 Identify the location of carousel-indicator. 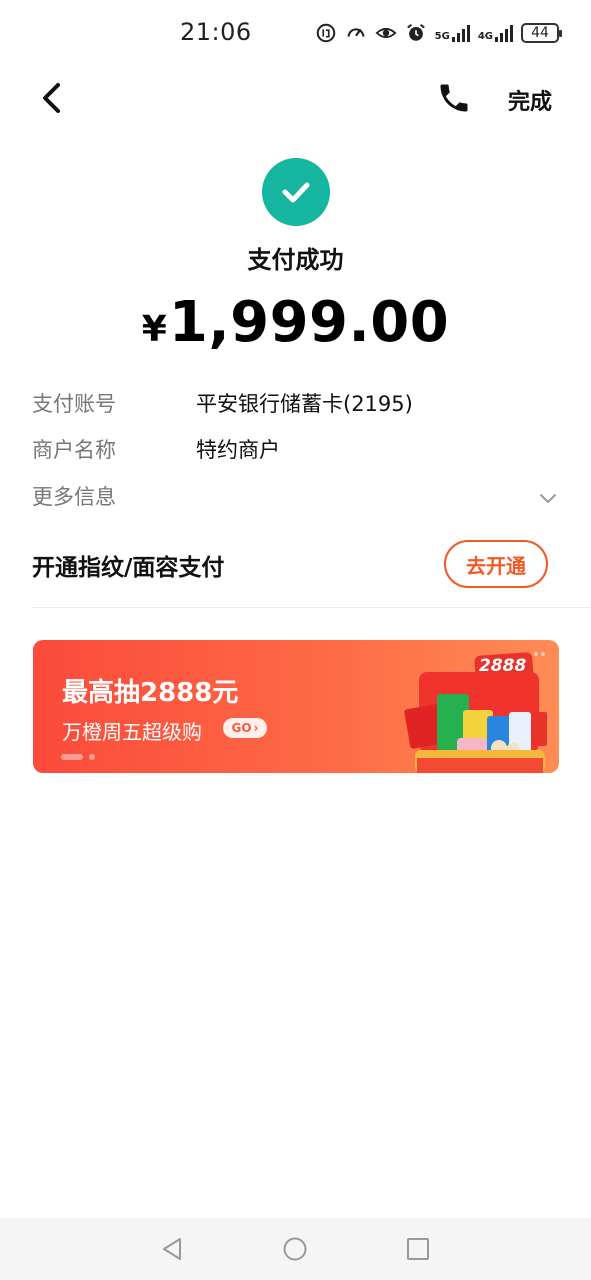
(78, 757).